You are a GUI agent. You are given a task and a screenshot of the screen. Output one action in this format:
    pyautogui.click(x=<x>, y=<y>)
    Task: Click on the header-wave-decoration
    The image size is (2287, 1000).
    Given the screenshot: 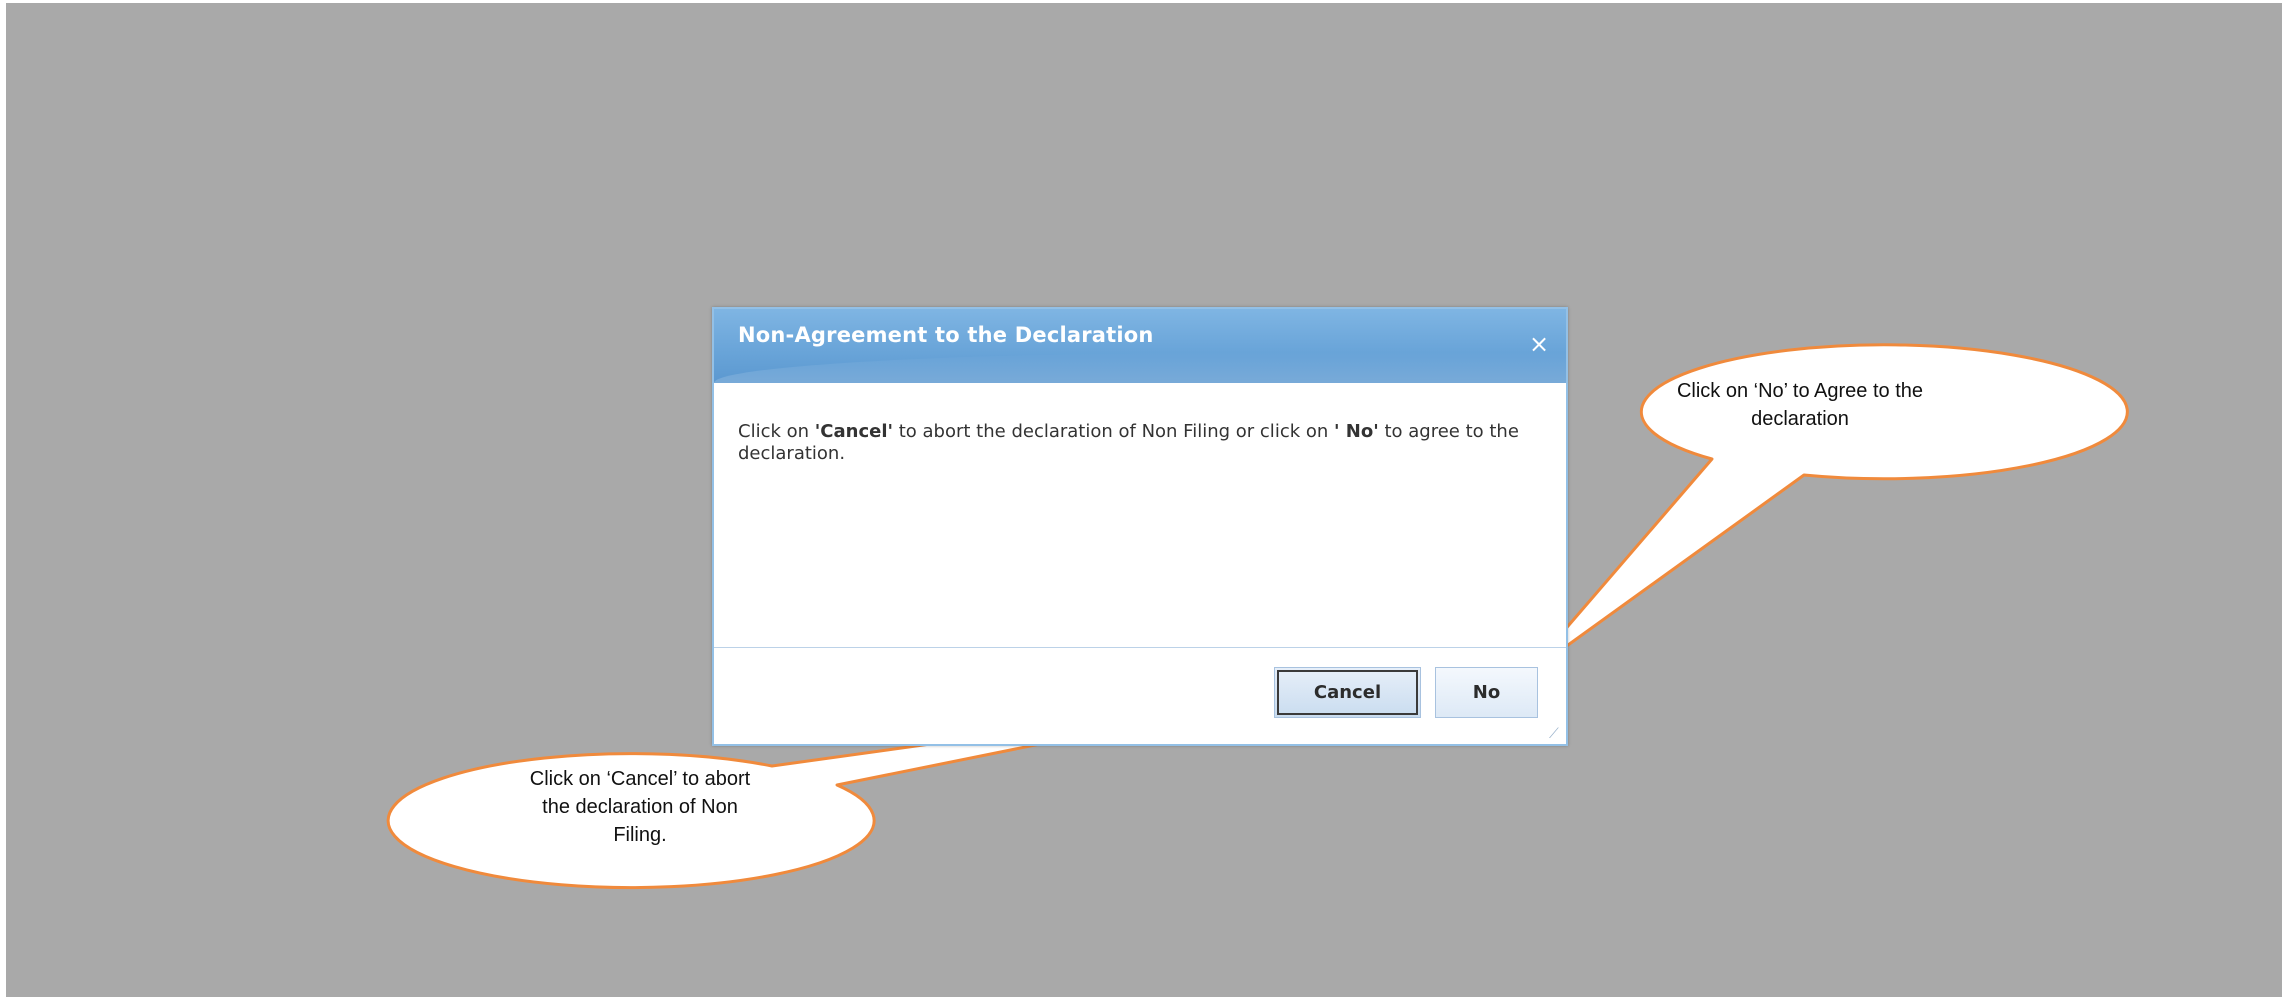 What is the action you would take?
    pyautogui.click(x=1140, y=368)
    